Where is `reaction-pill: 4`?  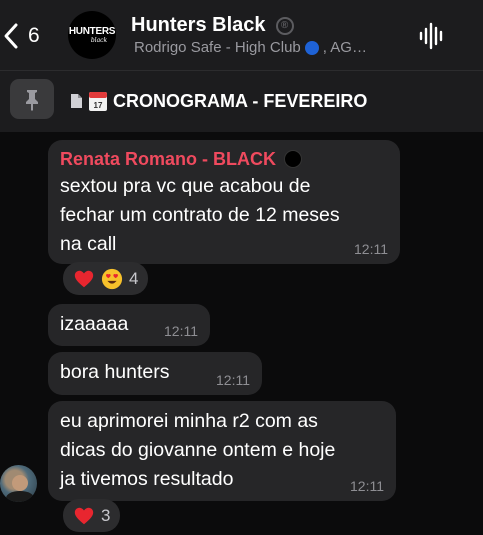
reaction-pill: 4 is located at coordinates (106, 278).